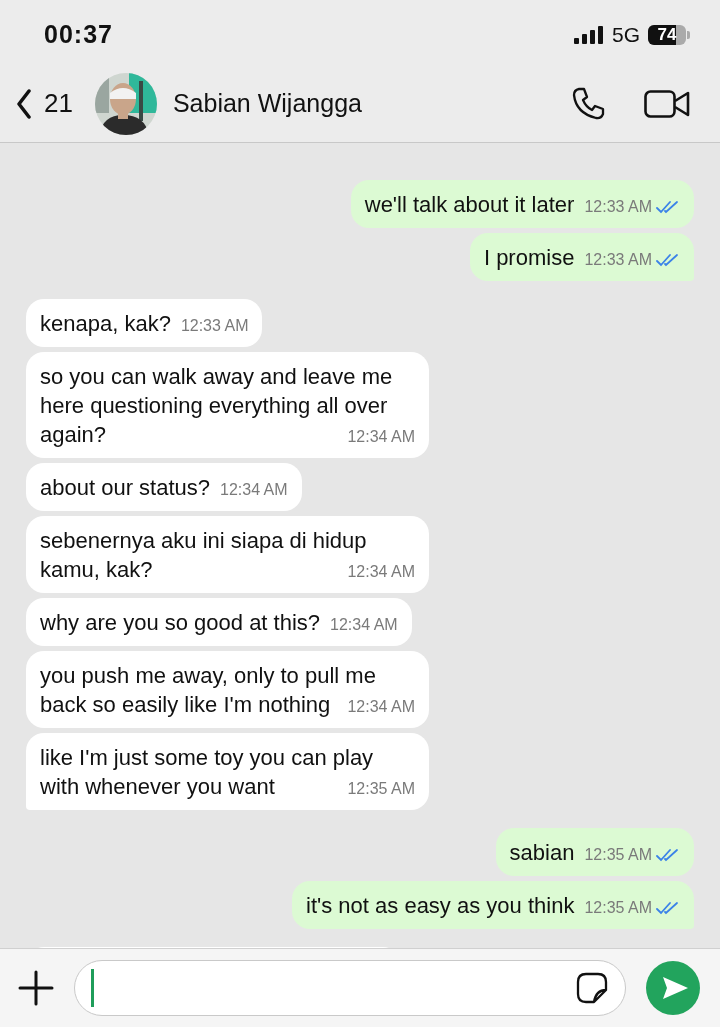  Describe the element at coordinates (44, 103) in the screenshot. I see `back-button: 21` at that location.